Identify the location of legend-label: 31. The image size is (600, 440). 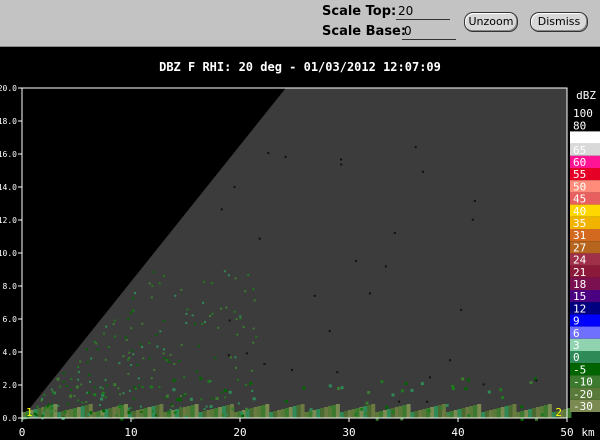
(579, 235).